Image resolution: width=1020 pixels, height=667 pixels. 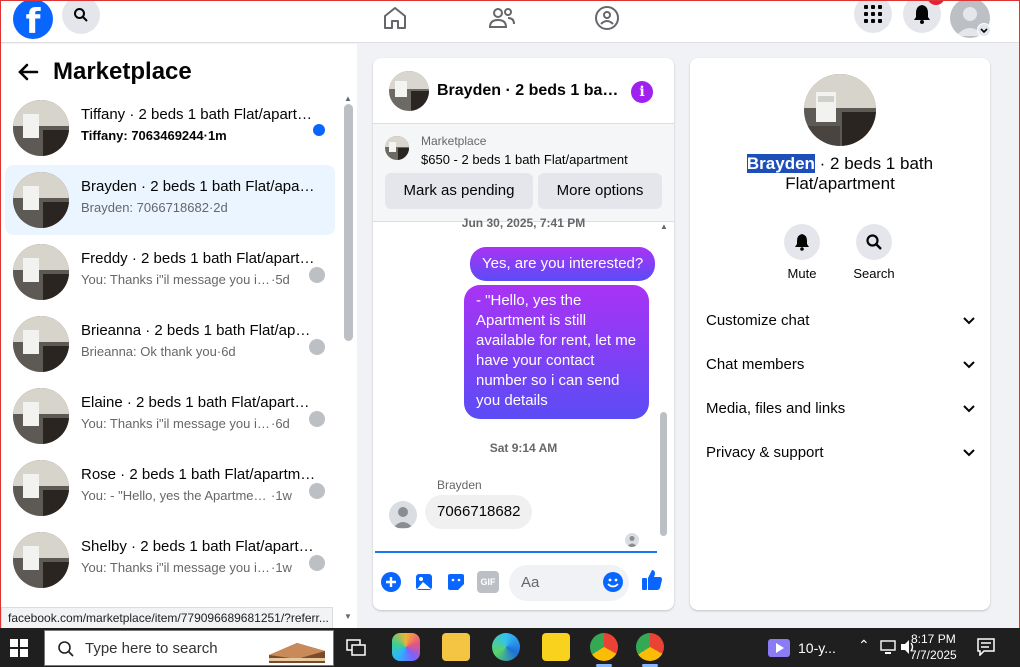 I want to click on taskbar-search: Type here to search, so click(x=189, y=648).